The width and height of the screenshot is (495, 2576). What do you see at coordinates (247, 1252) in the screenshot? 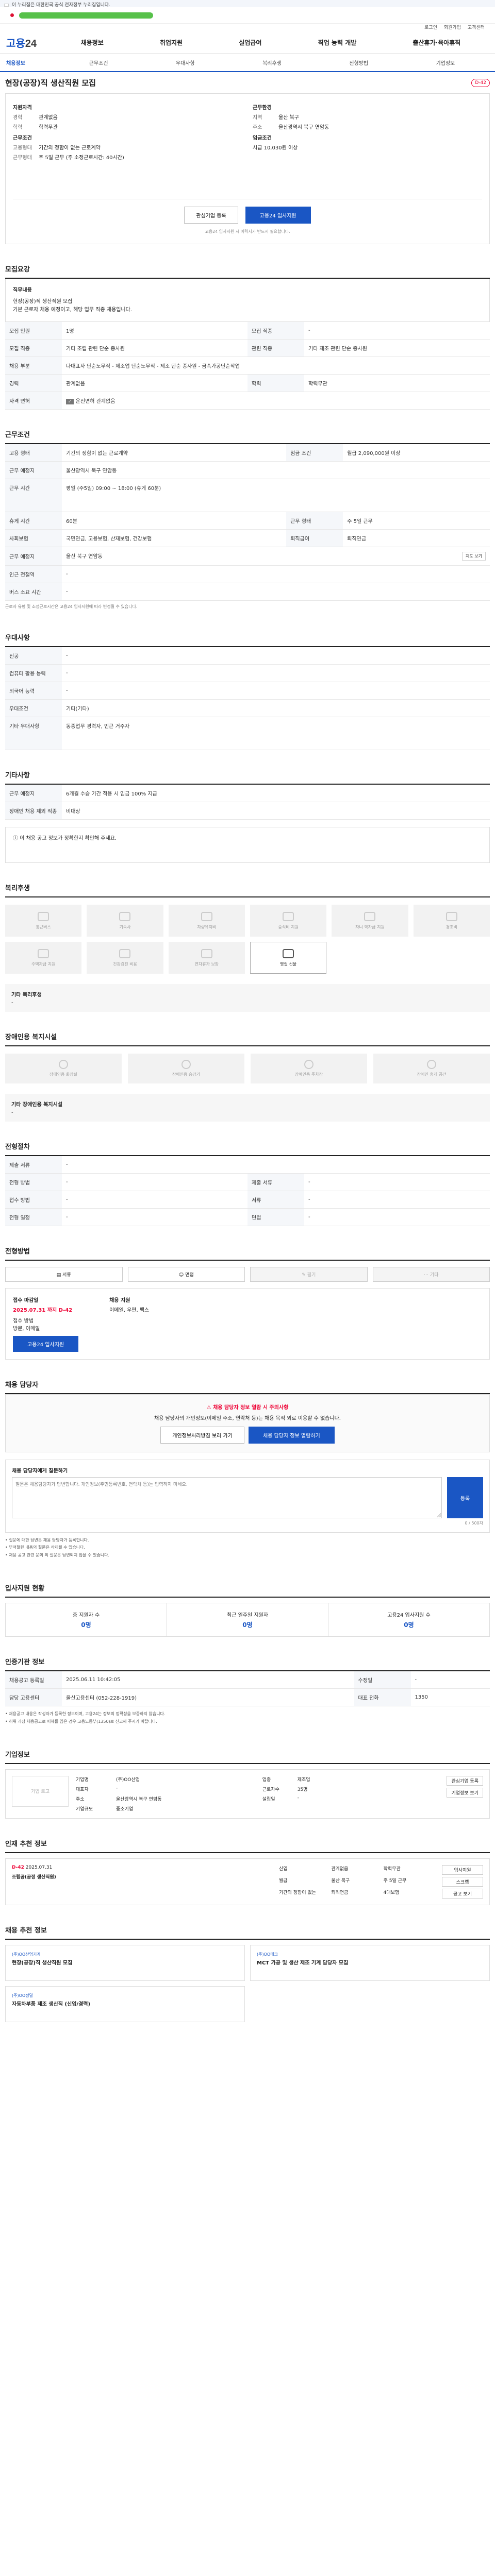
I see `section-title: 전형방법` at bounding box center [247, 1252].